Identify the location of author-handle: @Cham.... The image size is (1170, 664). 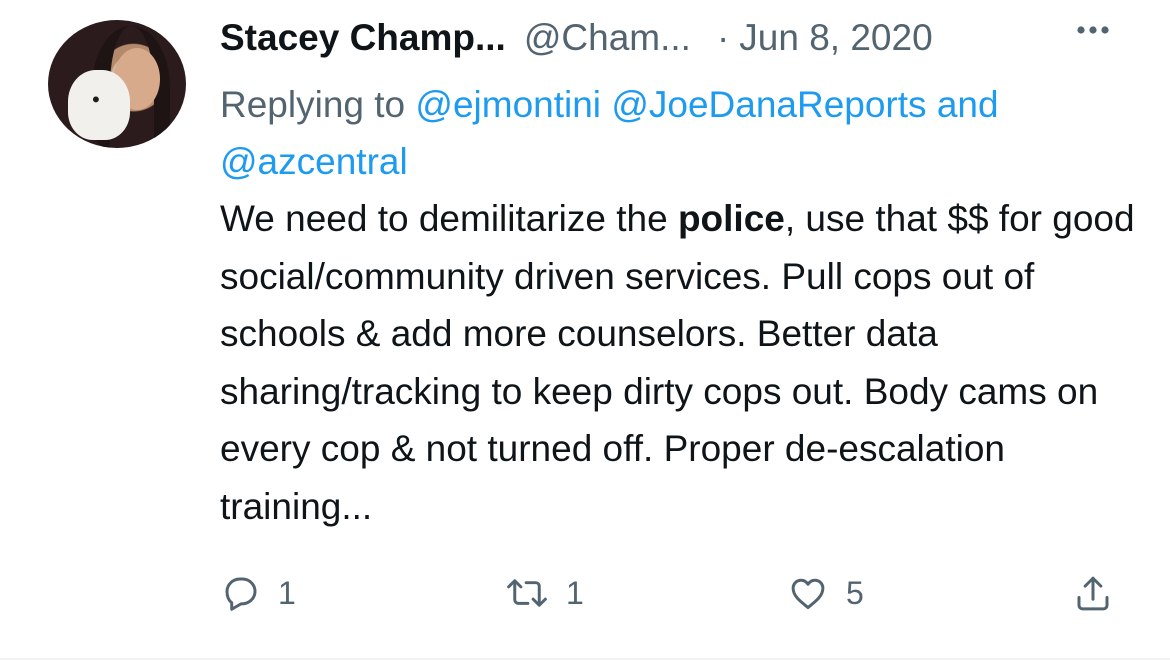
(607, 38).